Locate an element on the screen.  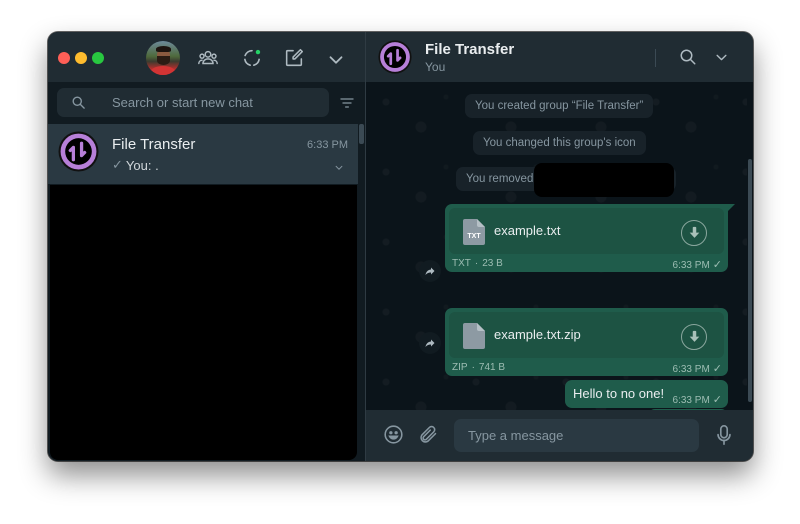
paperclip-icon is located at coordinates (428, 434).